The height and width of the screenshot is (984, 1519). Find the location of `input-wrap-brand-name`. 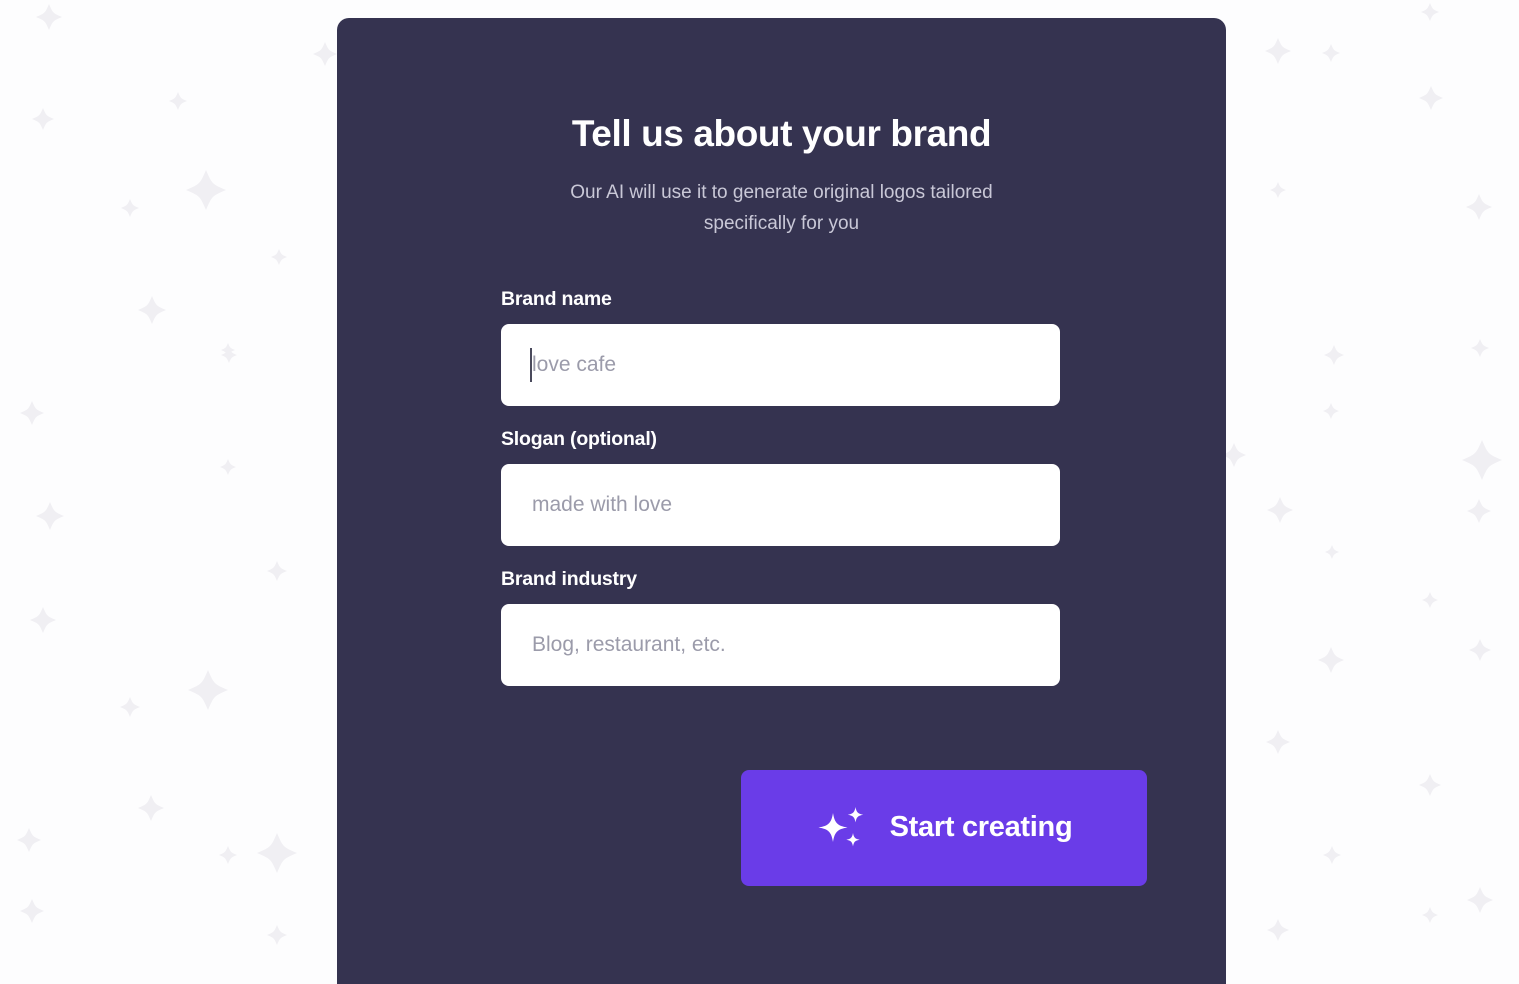

input-wrap-brand-name is located at coordinates (780, 364).